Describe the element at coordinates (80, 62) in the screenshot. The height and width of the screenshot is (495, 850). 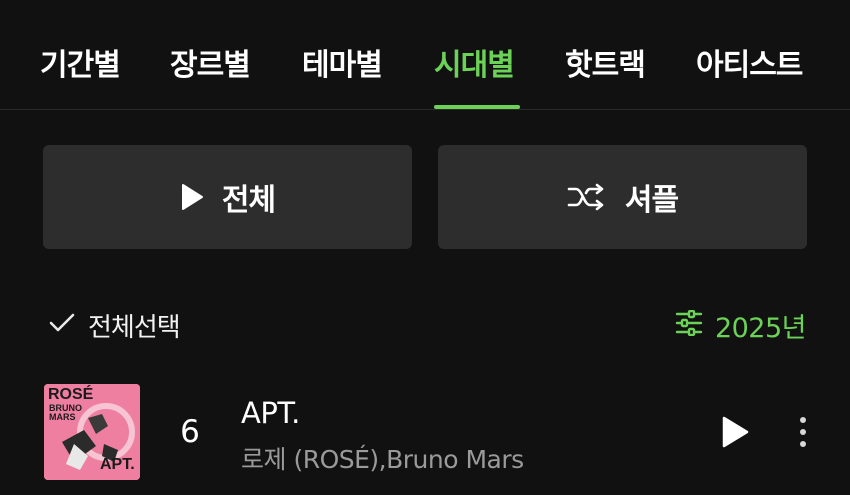
I see `tab-period: 기간별` at that location.